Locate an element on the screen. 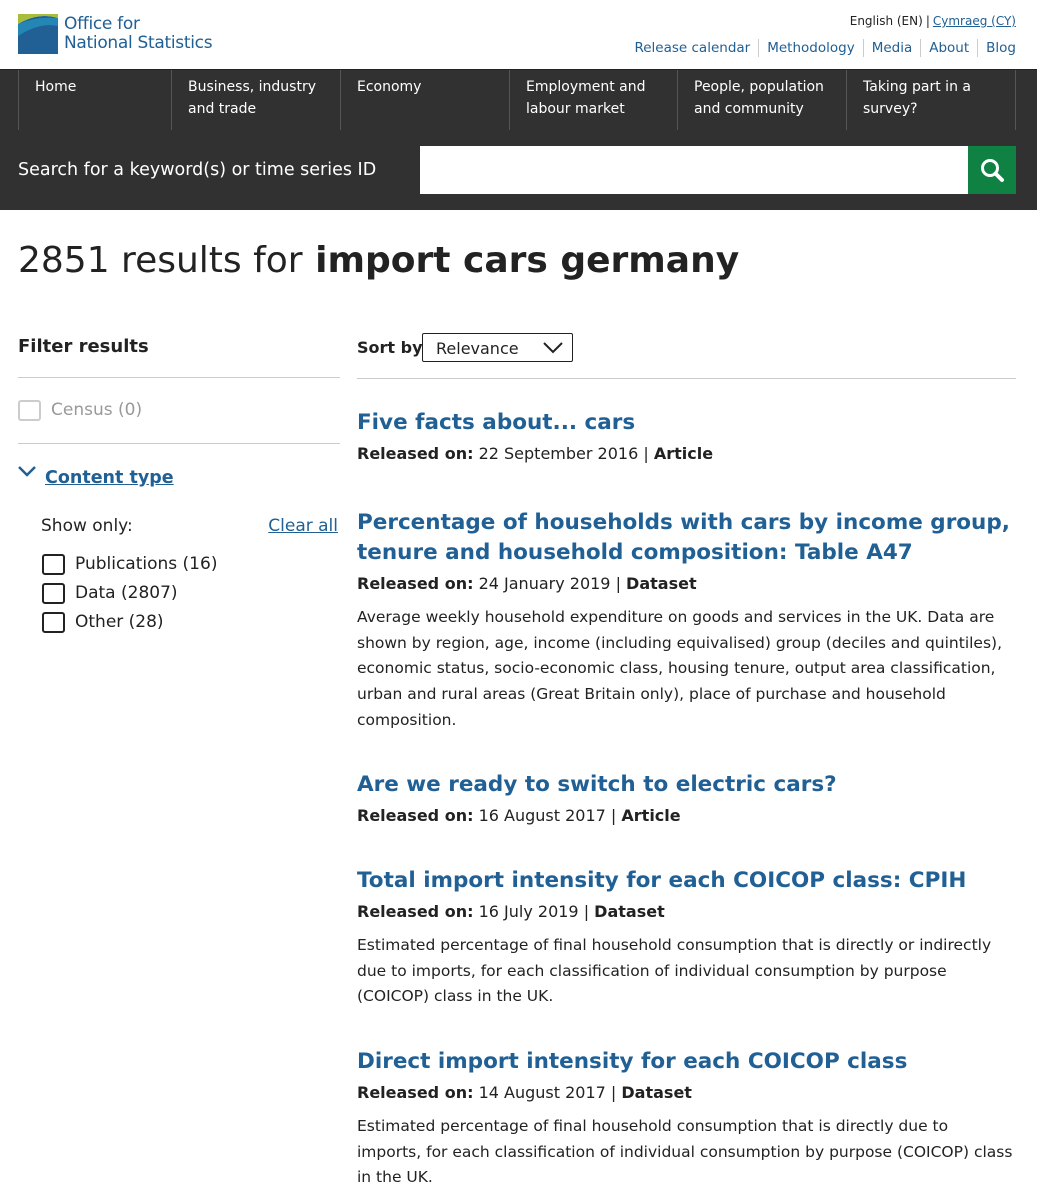  result-meta: Released on: 14 August 2017 | Dataset is located at coordinates (524, 1092).